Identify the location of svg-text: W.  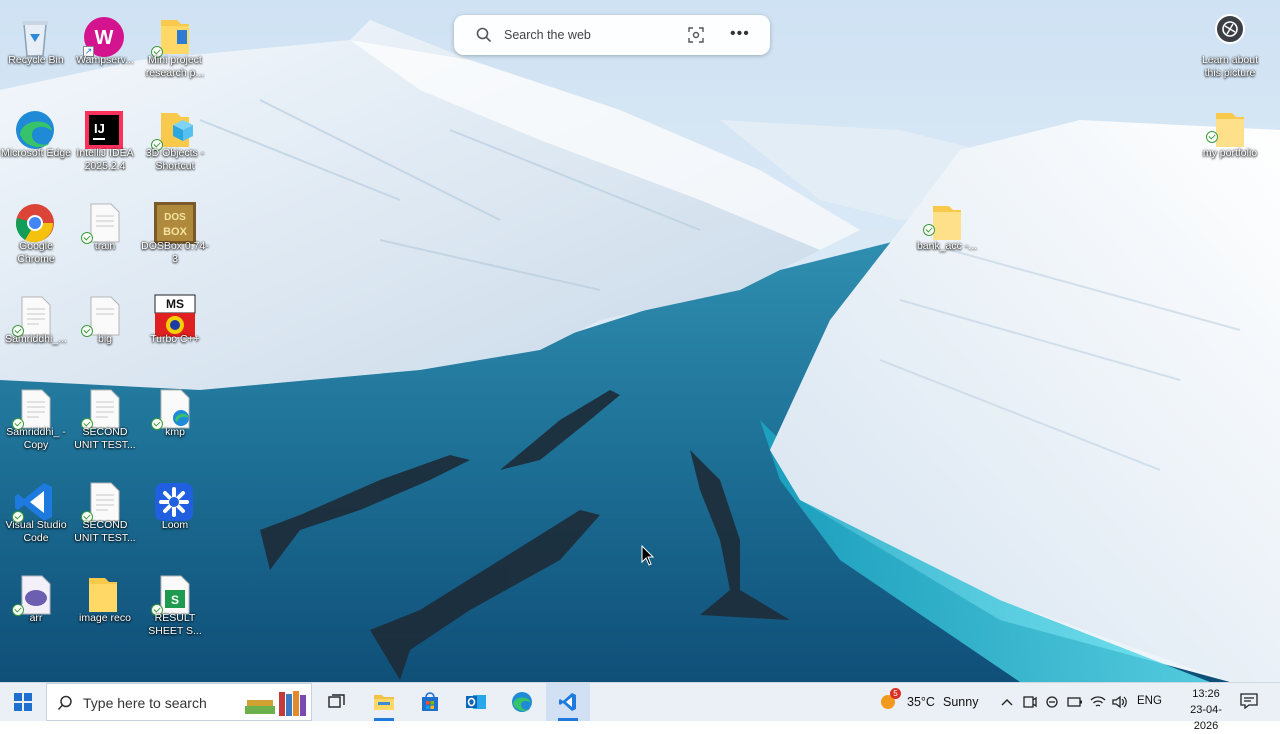
(104, 38).